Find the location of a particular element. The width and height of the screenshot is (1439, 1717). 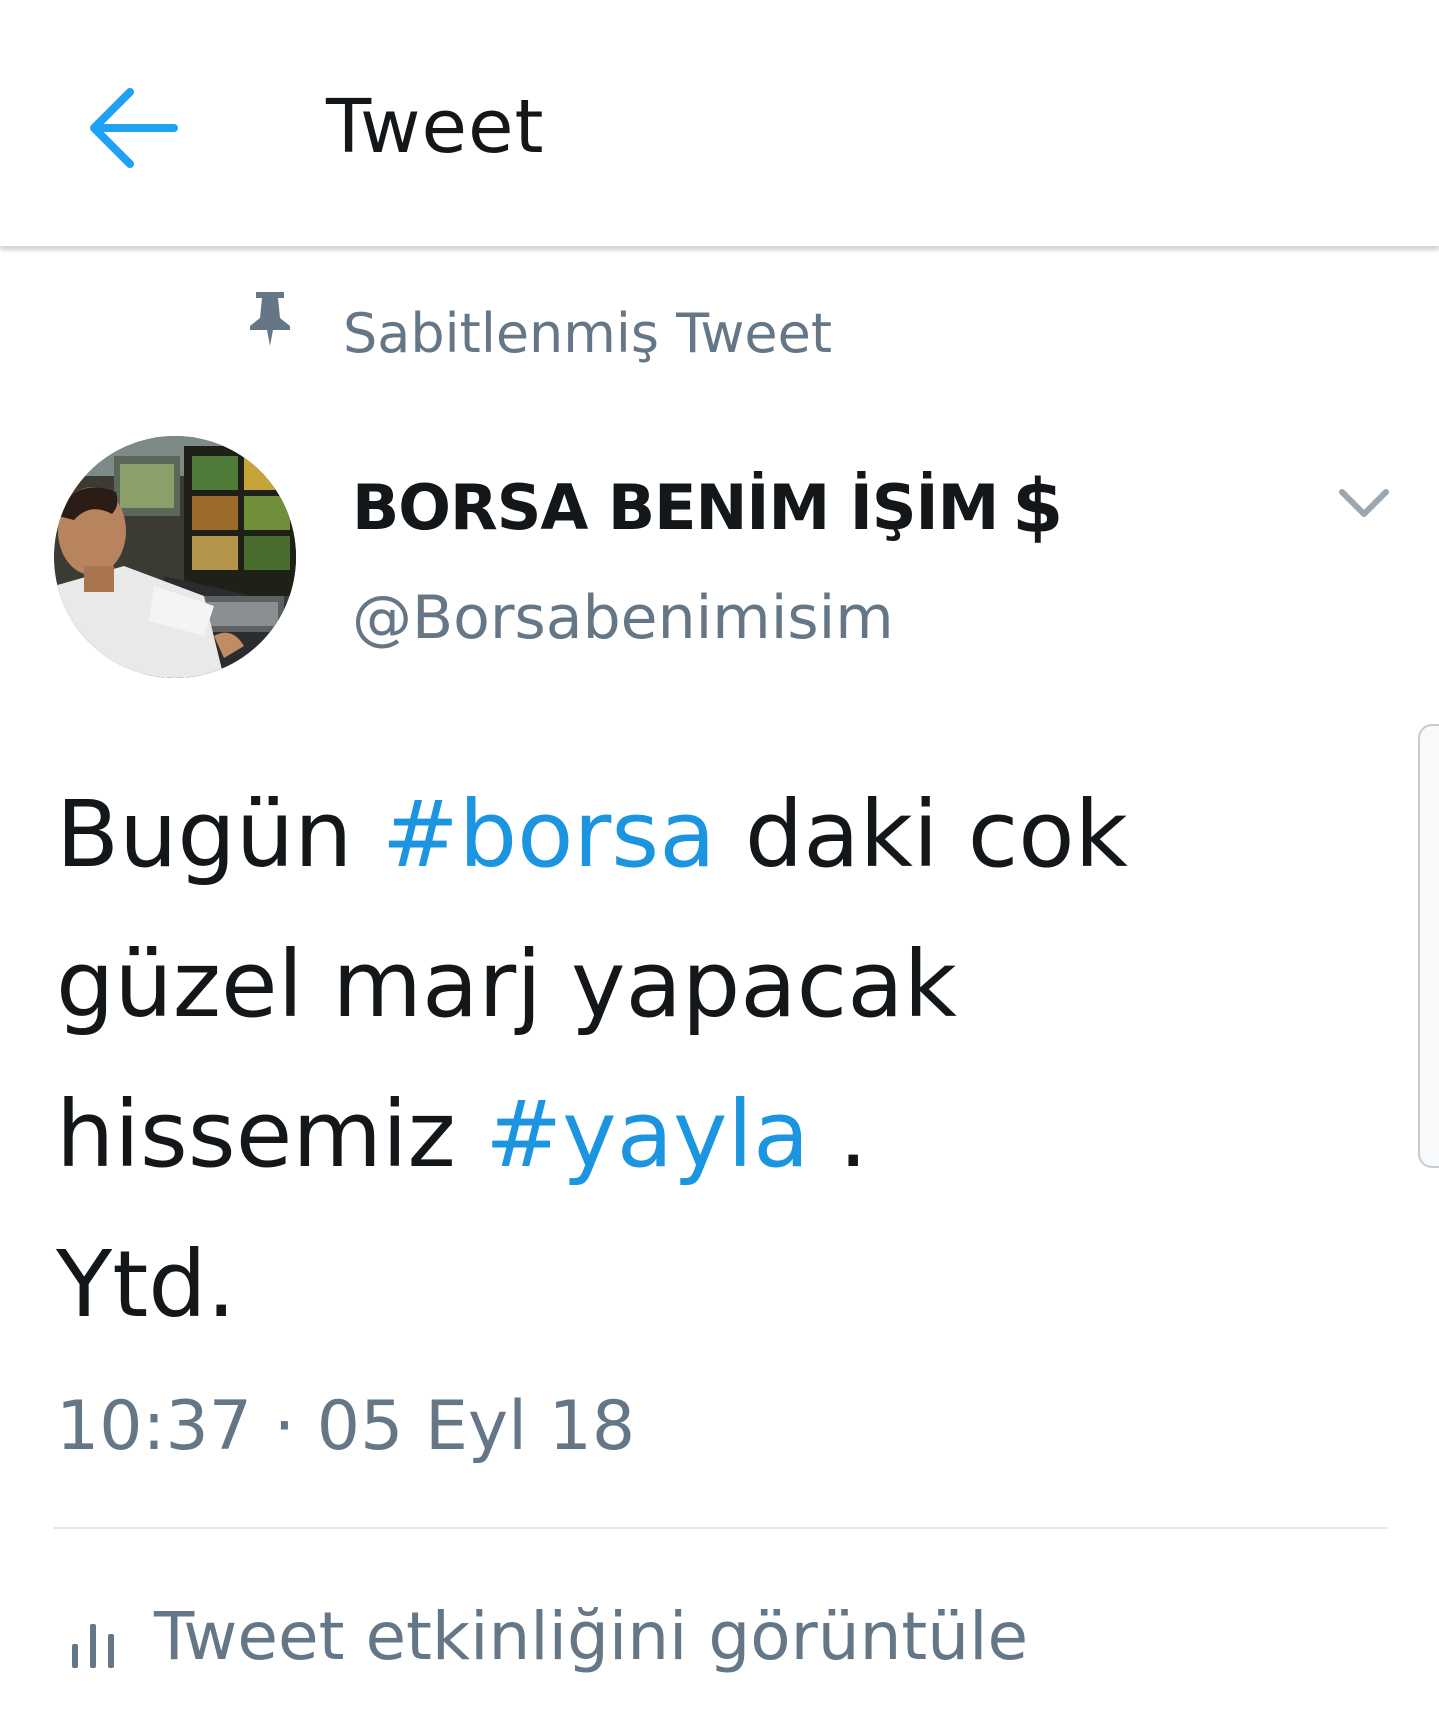

arrow-left-icon is located at coordinates (134, 128).